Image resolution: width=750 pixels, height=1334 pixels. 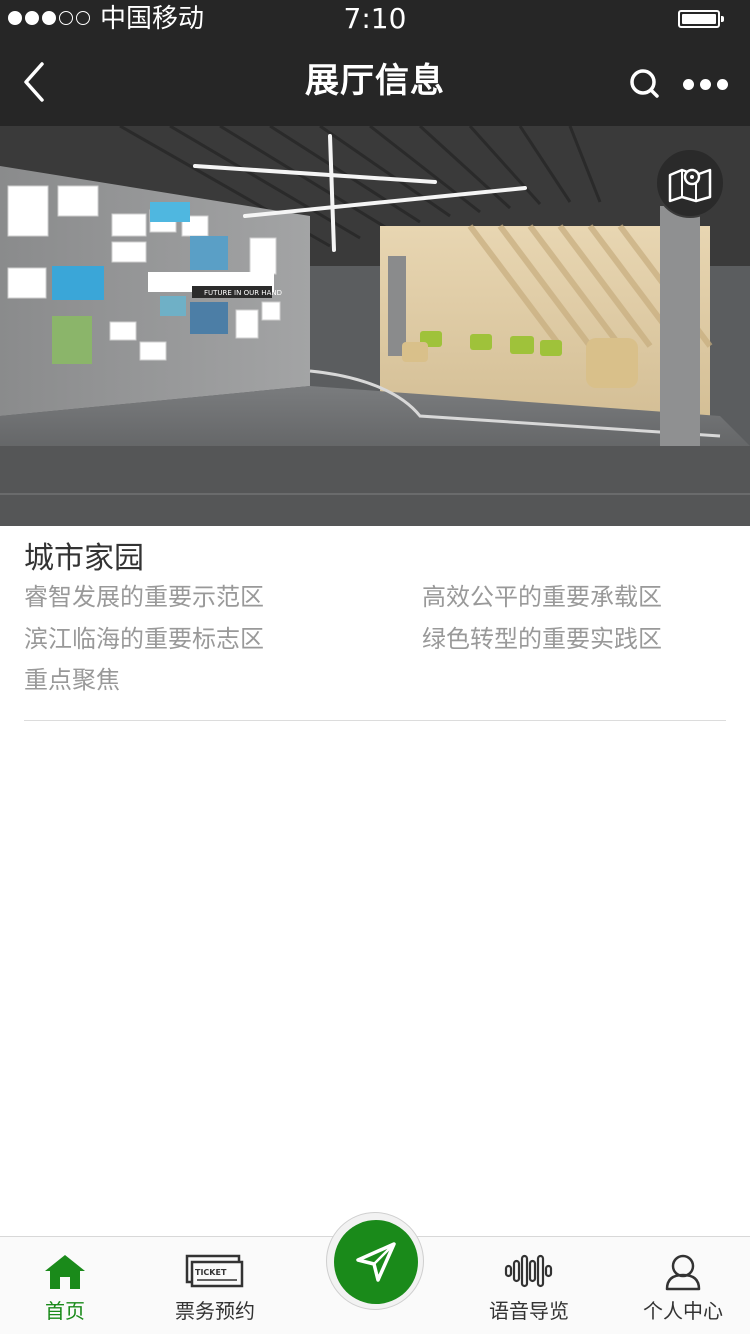 What do you see at coordinates (375, 720) in the screenshot?
I see `divider` at bounding box center [375, 720].